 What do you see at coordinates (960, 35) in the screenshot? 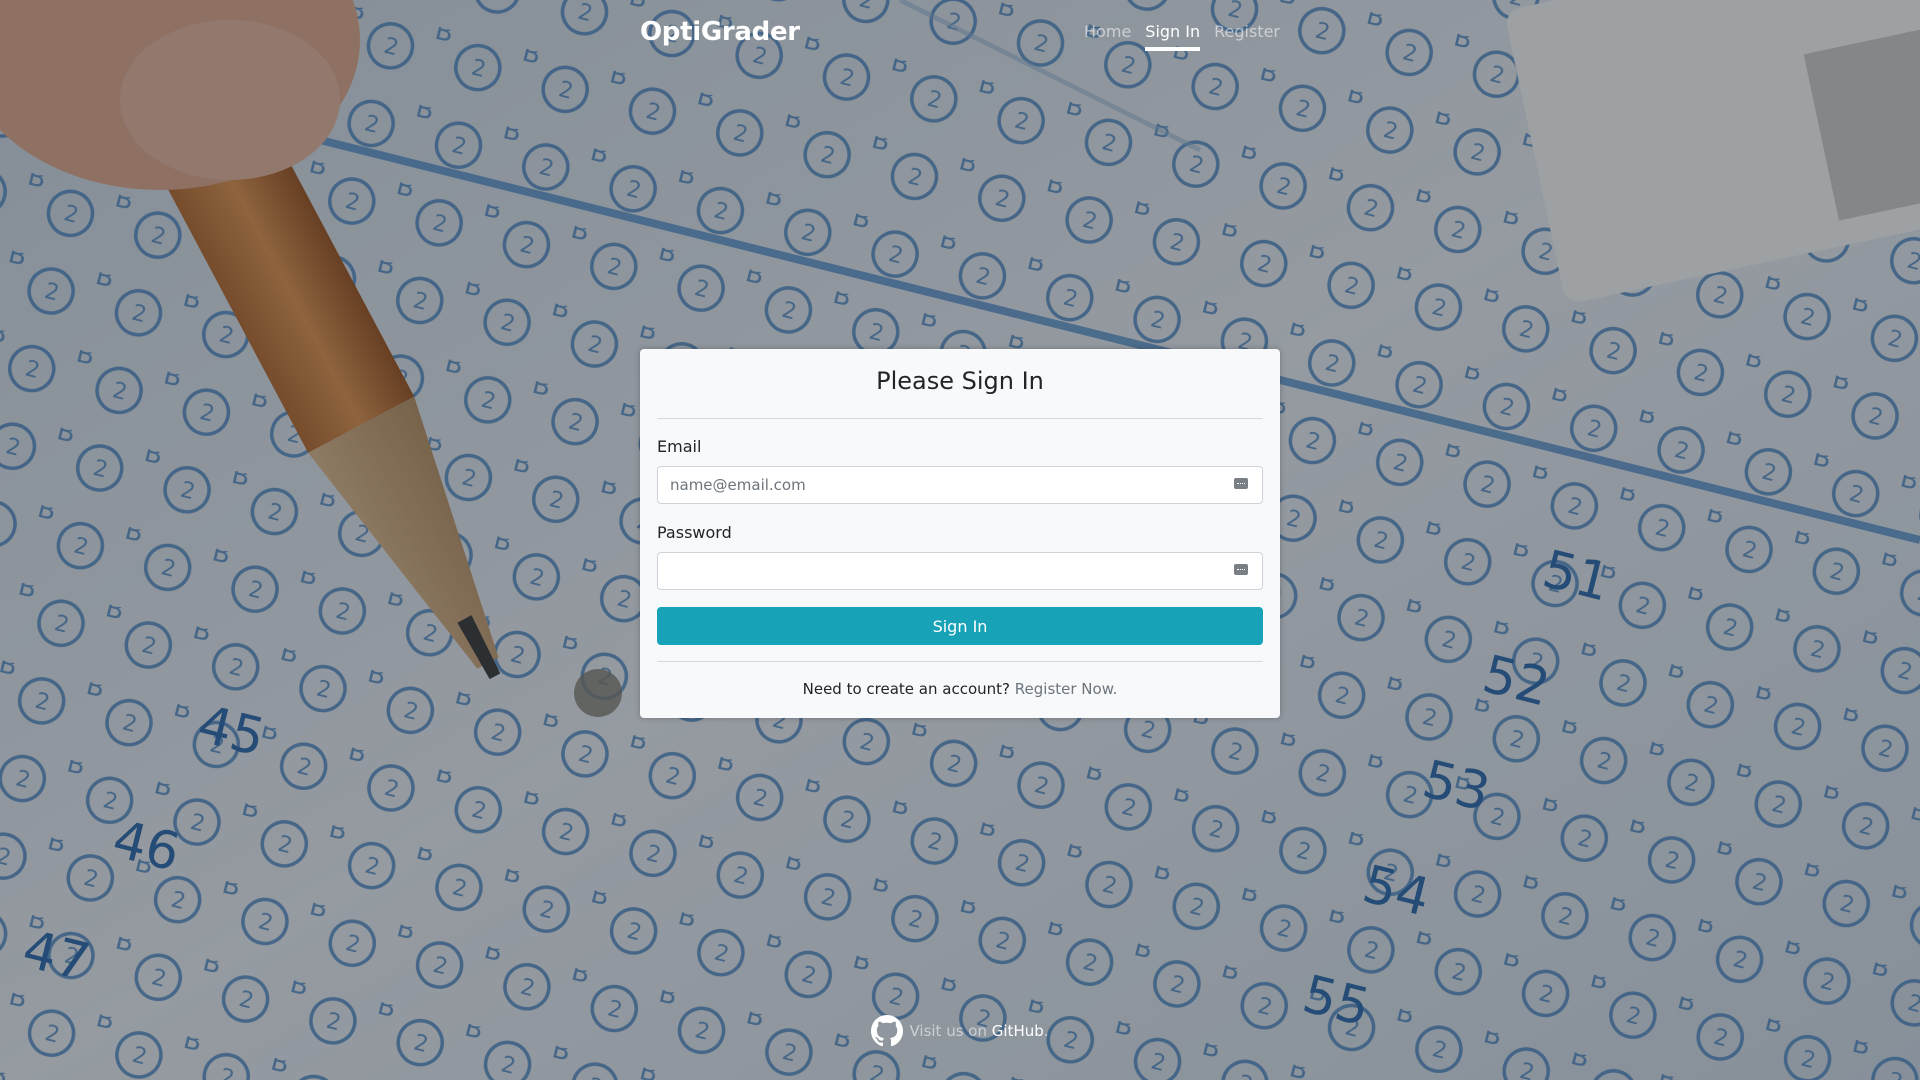
I see `top-navbar: OptiGrader Home Sign In Register` at bounding box center [960, 35].